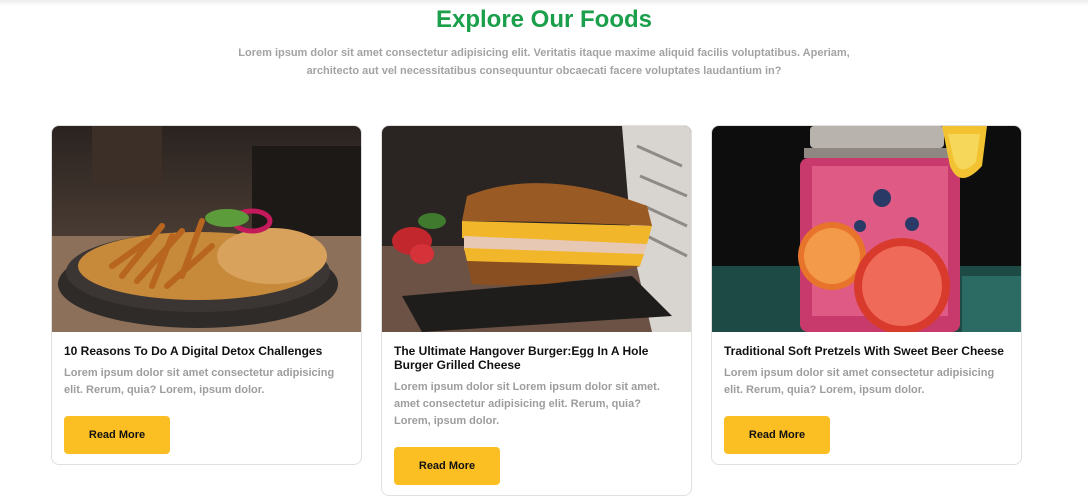 This screenshot has height=500, width=1088. What do you see at coordinates (536, 229) in the screenshot?
I see `grilled-cheese-image` at bounding box center [536, 229].